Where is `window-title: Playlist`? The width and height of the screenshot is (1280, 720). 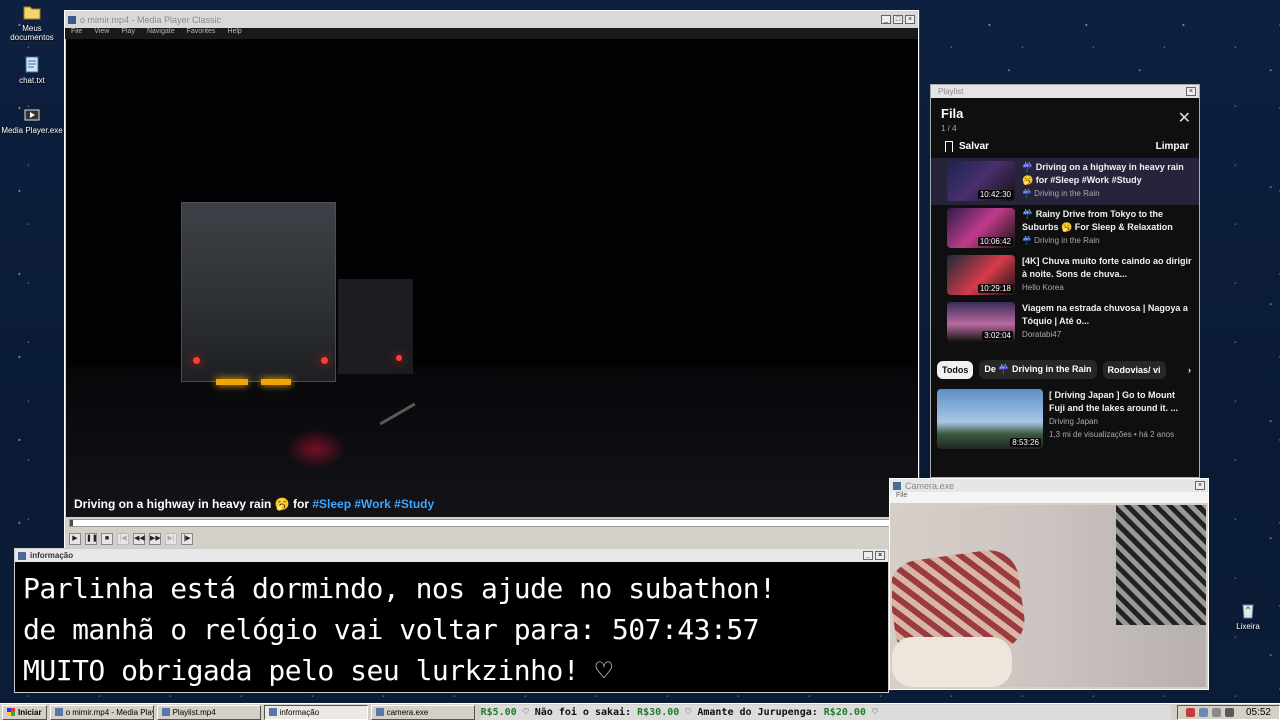
window-title: Playlist is located at coordinates (951, 91).